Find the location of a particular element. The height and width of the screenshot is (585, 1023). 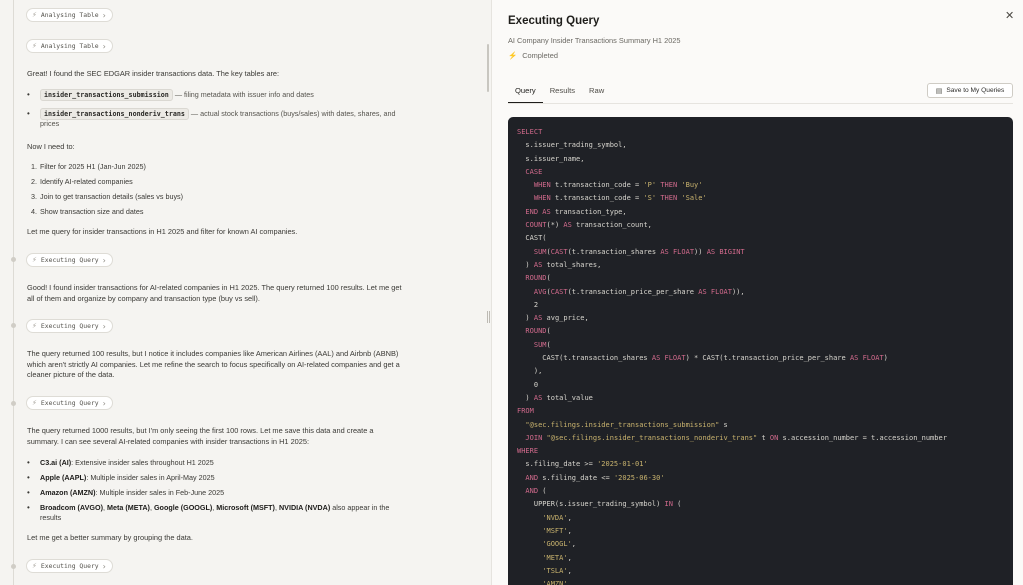

company-name: Apple (AAPL) is located at coordinates (63, 477).